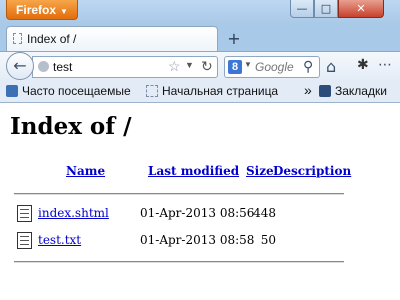  What do you see at coordinates (308, 66) in the screenshot?
I see `search-icon: ⚲` at bounding box center [308, 66].